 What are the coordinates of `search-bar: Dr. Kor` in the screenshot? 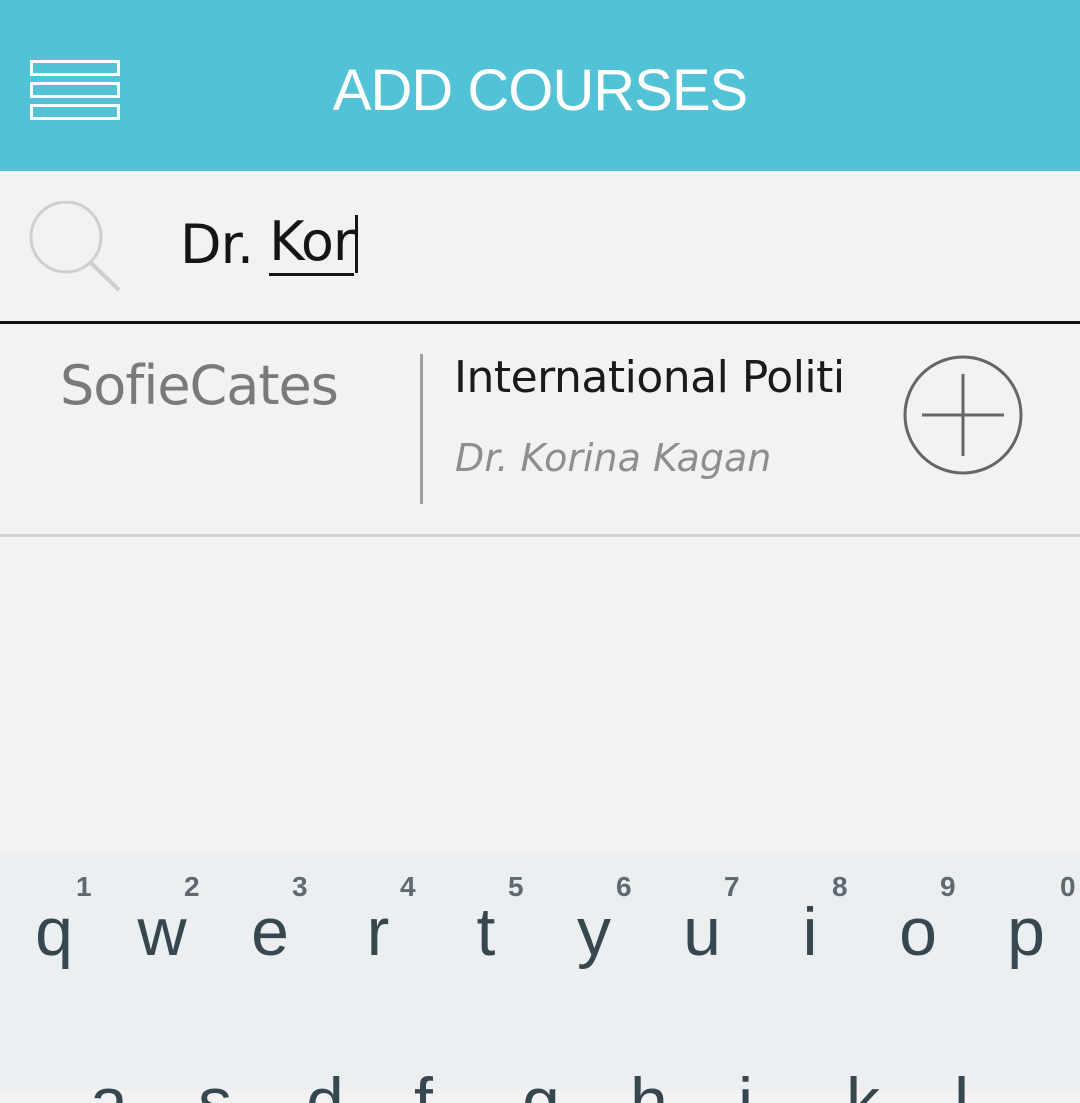 It's located at (540, 247).